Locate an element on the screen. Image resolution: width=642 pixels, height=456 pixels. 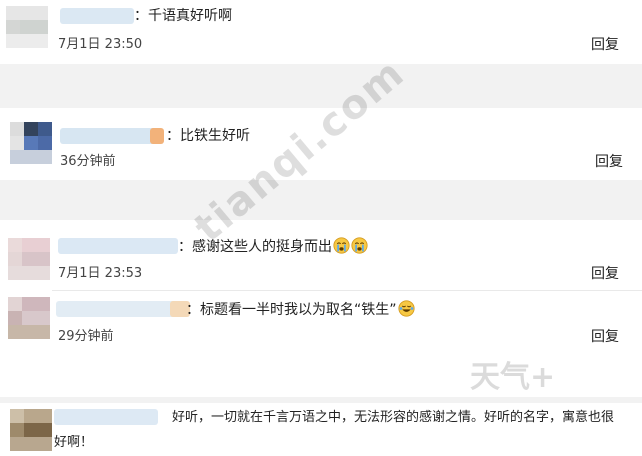
comment-time: 29分钟前 is located at coordinates (86, 336).